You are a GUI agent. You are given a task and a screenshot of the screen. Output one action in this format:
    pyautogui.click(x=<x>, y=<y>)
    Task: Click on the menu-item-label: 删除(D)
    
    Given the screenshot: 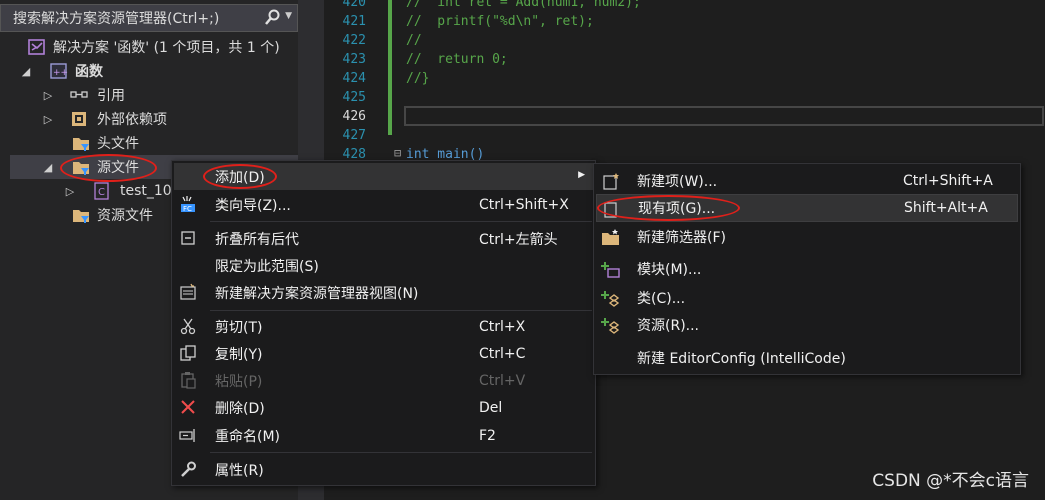 What is the action you would take?
    pyautogui.click(x=240, y=408)
    